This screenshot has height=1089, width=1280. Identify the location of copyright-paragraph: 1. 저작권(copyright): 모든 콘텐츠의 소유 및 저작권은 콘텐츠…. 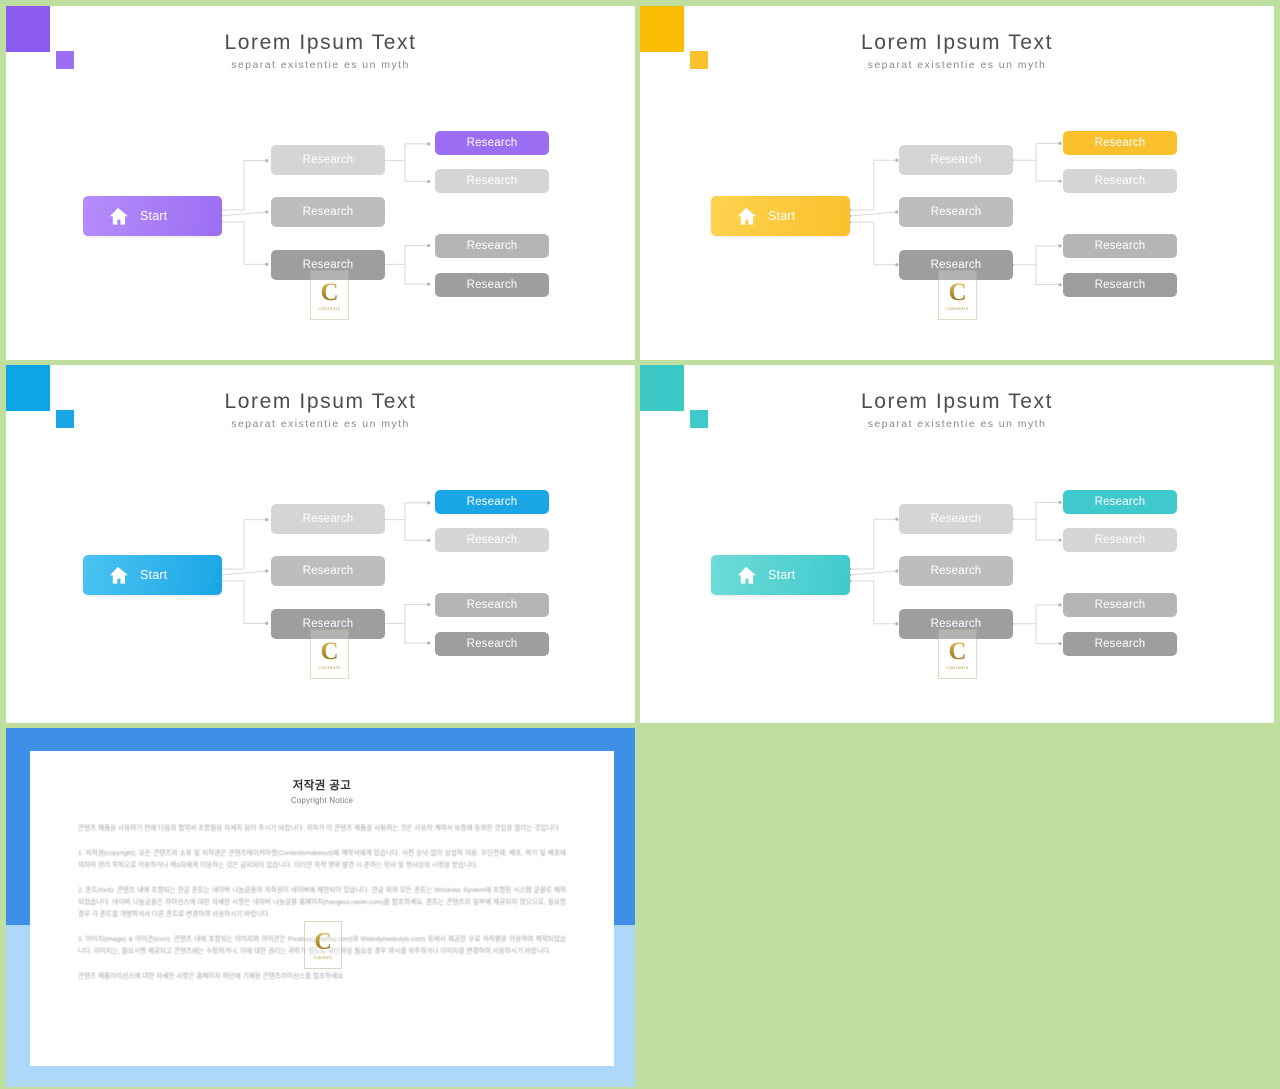
(322, 859).